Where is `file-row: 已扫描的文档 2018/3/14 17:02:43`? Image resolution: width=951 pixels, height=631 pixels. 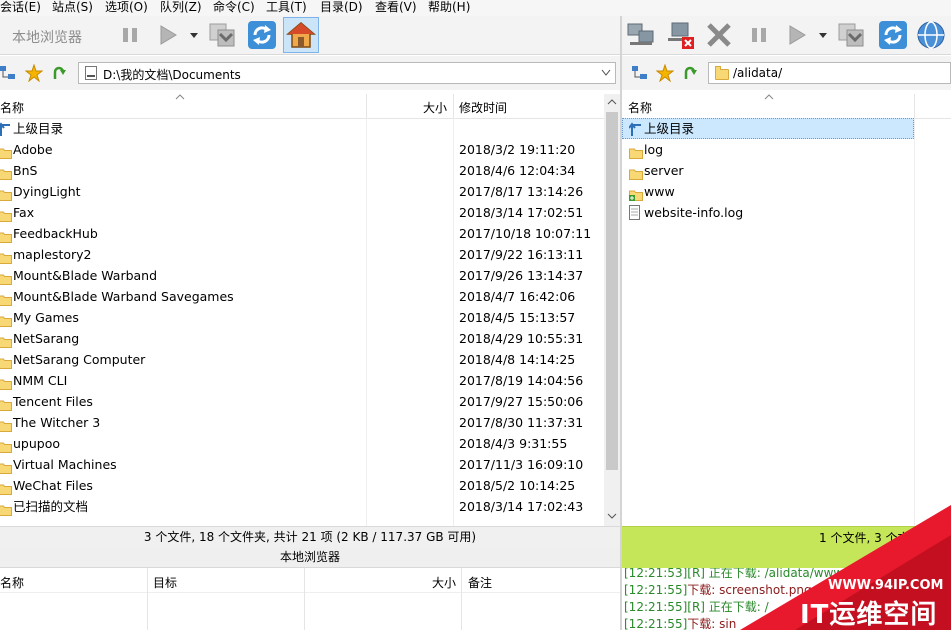 file-row: 已扫描的文档 2018/3/14 17:02:43 is located at coordinates (302, 506).